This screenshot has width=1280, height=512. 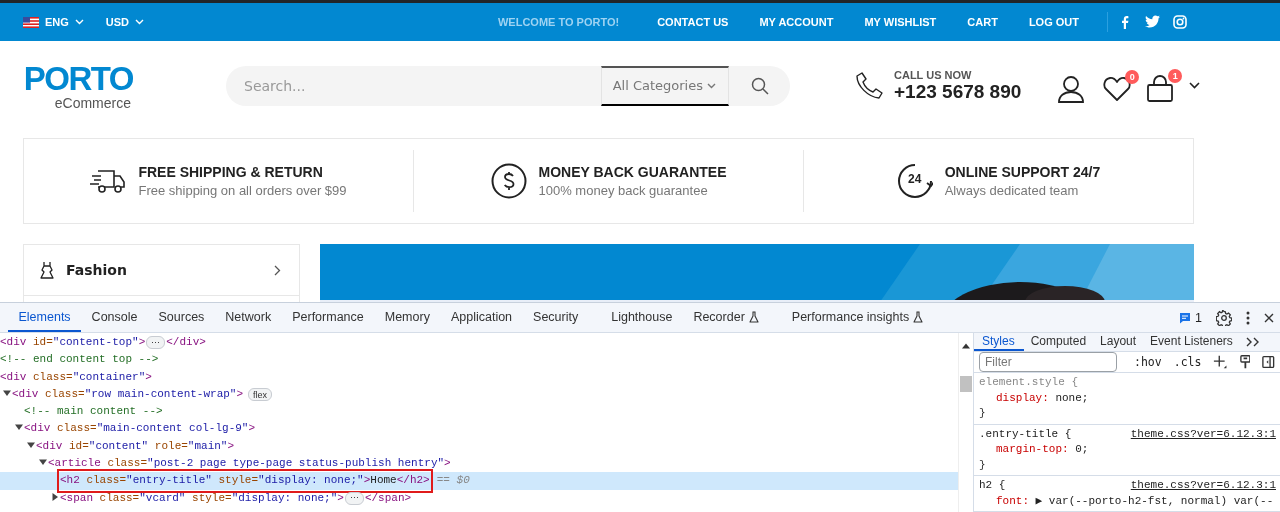 I want to click on devtools-tab: Recorder, so click(x=726, y=317).